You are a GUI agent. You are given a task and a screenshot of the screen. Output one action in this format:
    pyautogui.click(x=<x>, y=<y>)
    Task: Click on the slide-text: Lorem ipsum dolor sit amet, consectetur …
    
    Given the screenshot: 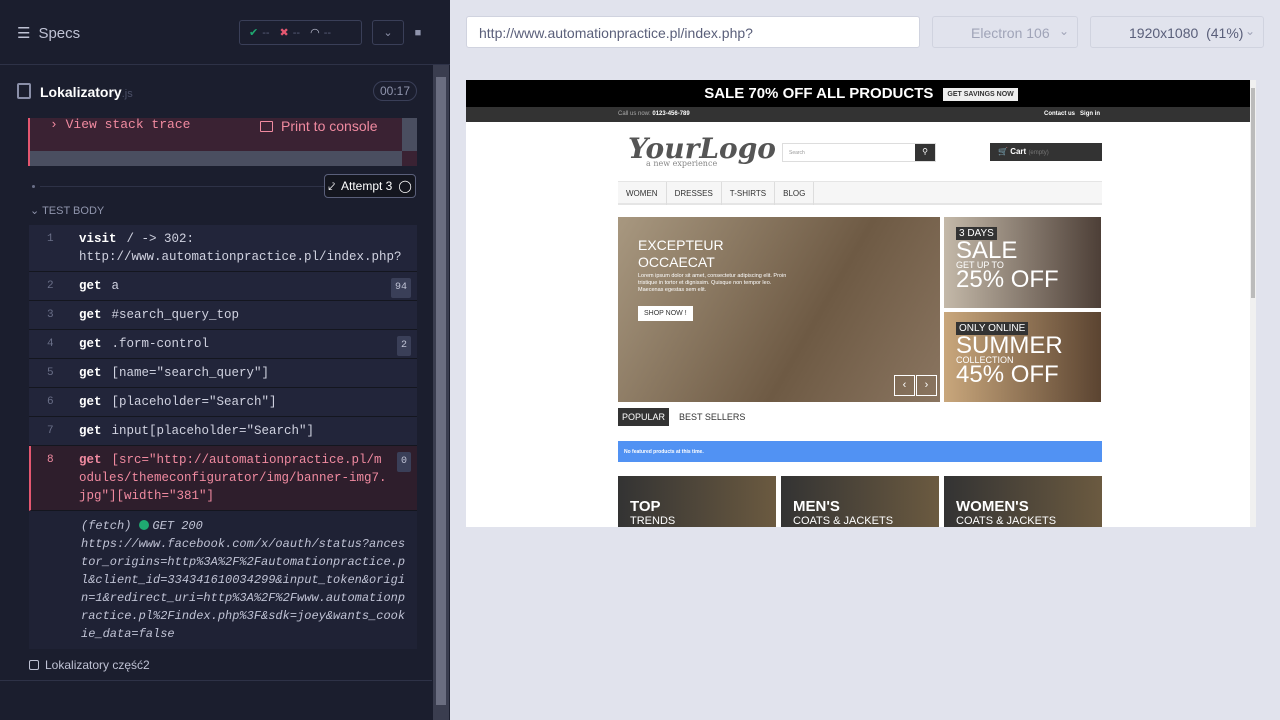 What is the action you would take?
    pyautogui.click(x=712, y=283)
    